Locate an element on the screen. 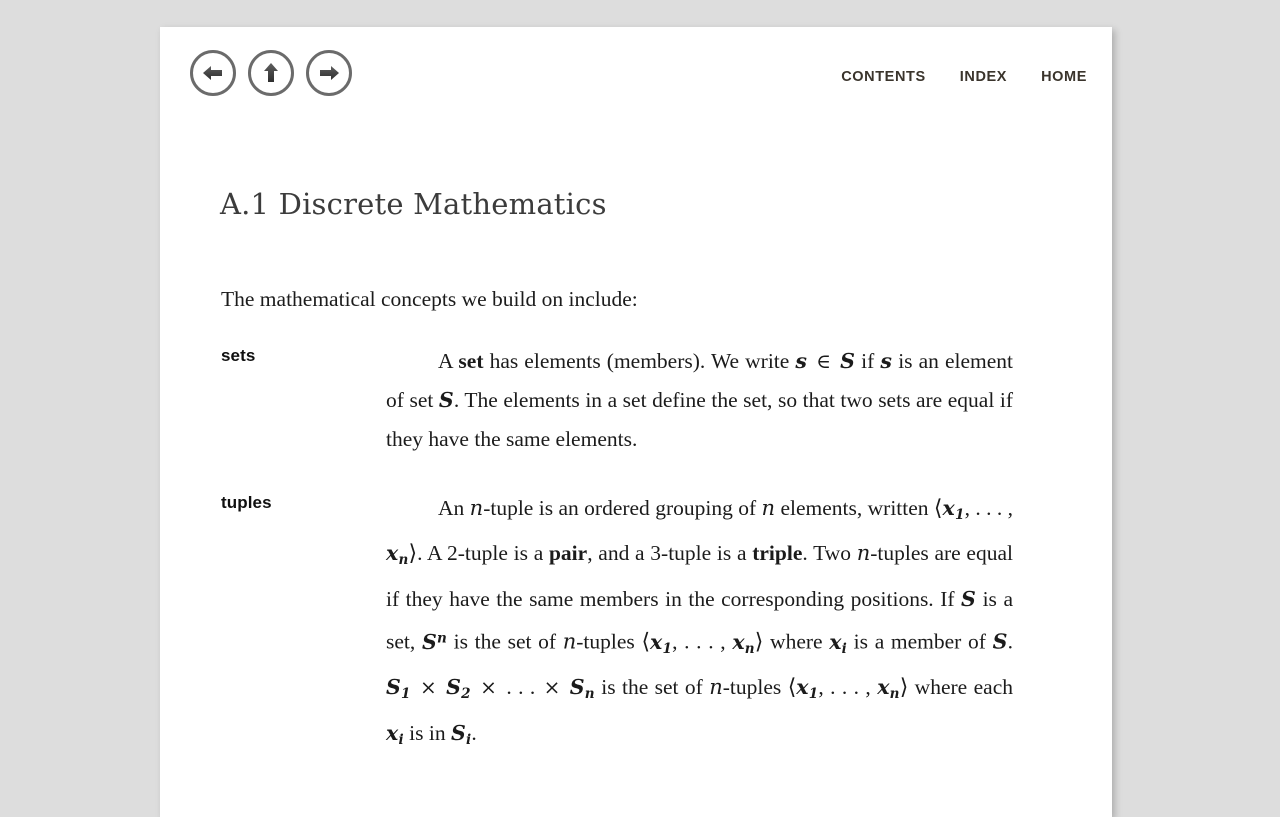 Image resolution: width=1280 pixels, height=817 pixels. nav-link-group: CONTENTS INDEX HOME is located at coordinates (964, 77).